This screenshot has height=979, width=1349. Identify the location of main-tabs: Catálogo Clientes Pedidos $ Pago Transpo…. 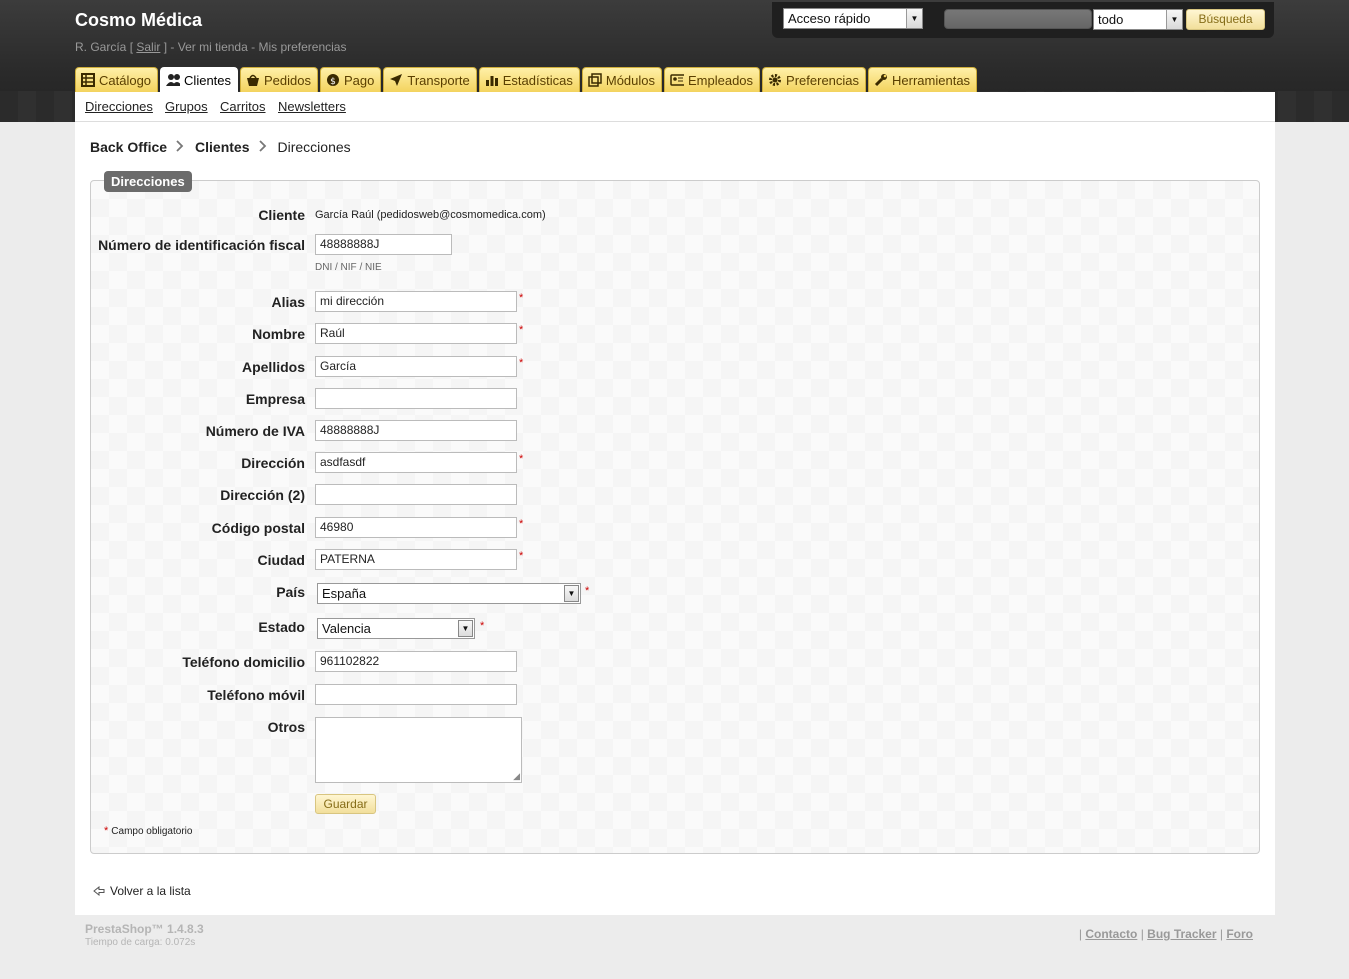
(527, 79).